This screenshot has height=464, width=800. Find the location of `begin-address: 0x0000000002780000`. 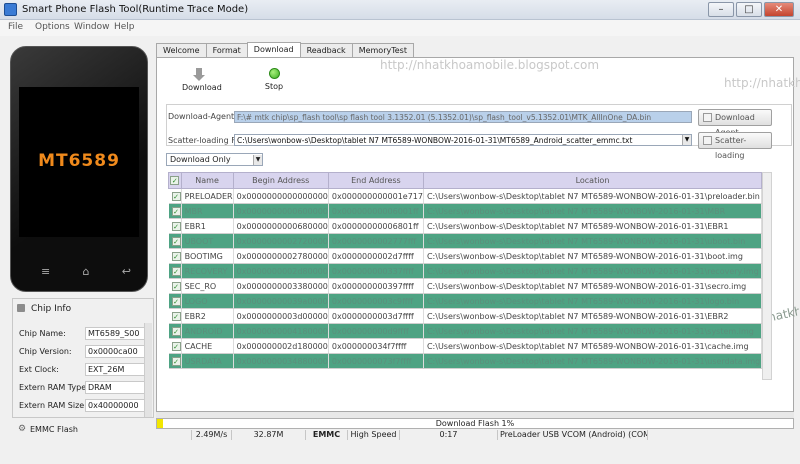

begin-address: 0x0000000002780000 is located at coordinates (281, 256).